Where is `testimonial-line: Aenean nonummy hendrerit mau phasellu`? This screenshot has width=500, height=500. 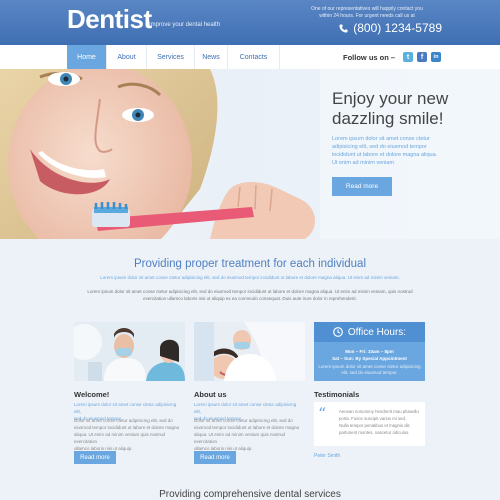
testimonial-line: Aenean nonummy hendrerit mau phasellu is located at coordinates (379, 411).